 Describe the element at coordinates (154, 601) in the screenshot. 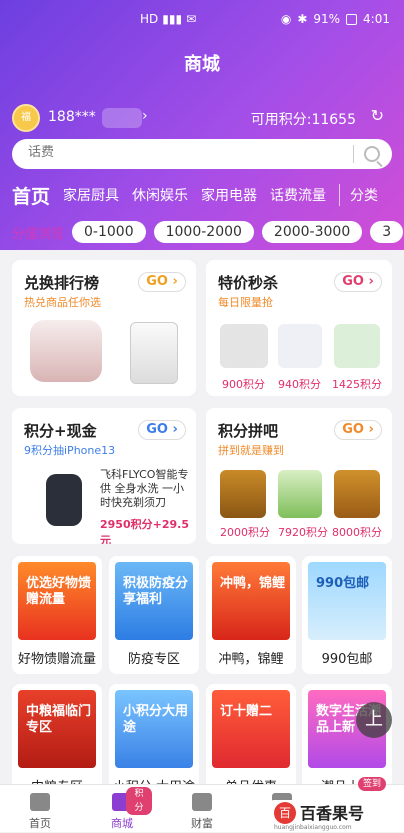

I see `tile-banner: 积极防疫分享福利` at that location.